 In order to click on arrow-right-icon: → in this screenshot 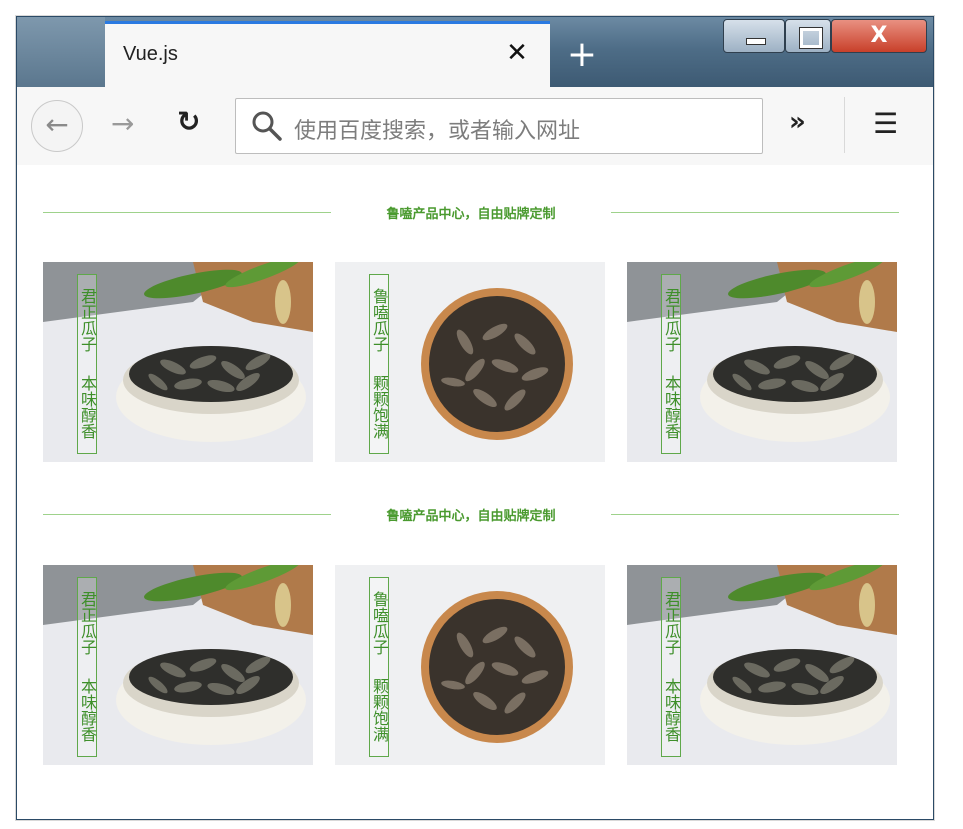, I will do `click(123, 123)`.